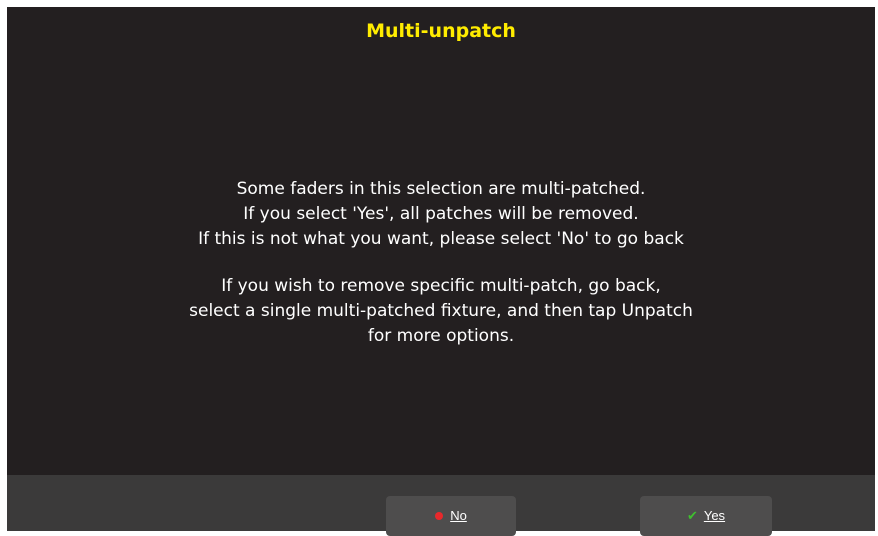 The width and height of the screenshot is (878, 536). What do you see at coordinates (441, 31) in the screenshot?
I see `dialog-title: Multi-unpatch` at bounding box center [441, 31].